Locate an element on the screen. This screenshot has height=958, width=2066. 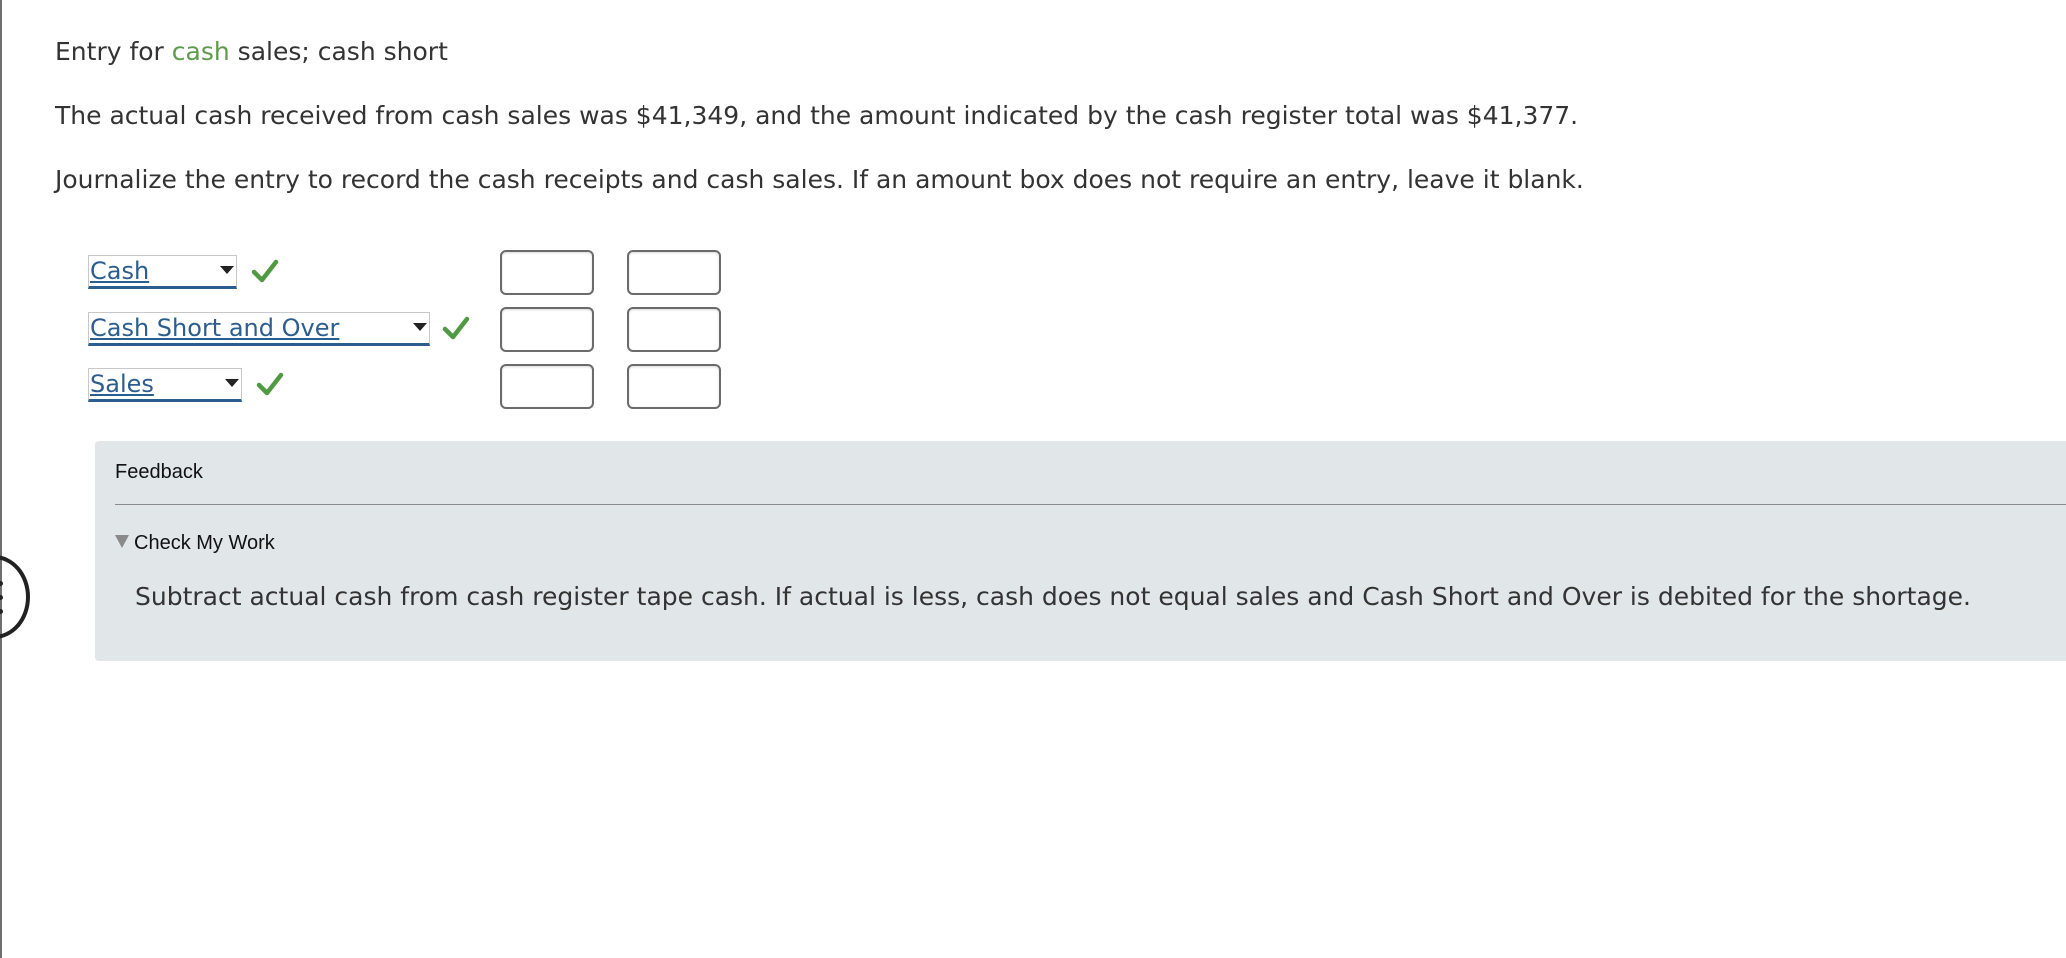
title-prefix: Entry for is located at coordinates (113, 51).